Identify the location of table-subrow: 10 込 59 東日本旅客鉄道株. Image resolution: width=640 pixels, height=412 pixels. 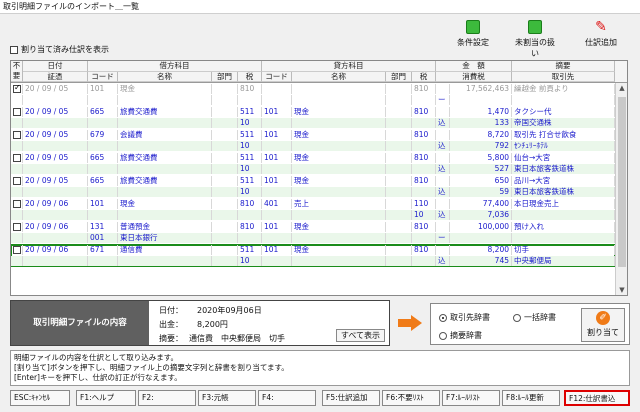
(313, 192).